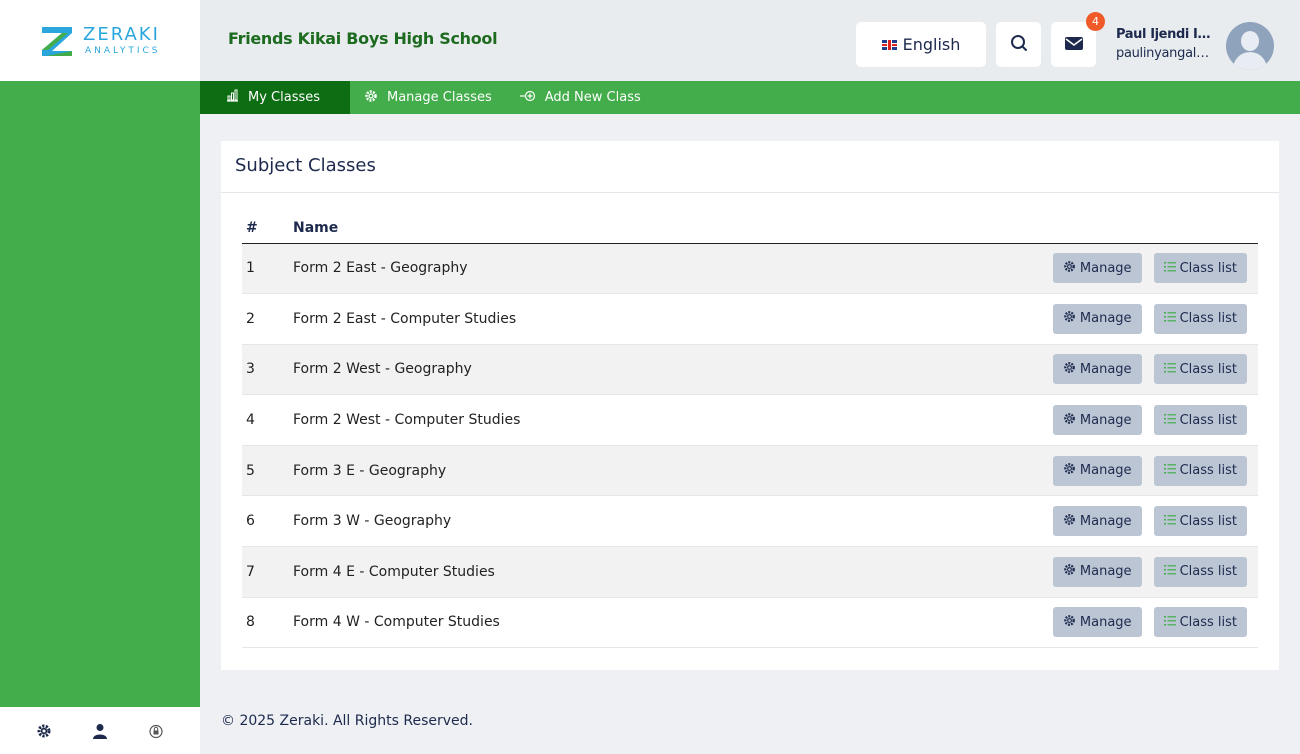 The width and height of the screenshot is (1300, 754). I want to click on search-icon, so click(1019, 45).